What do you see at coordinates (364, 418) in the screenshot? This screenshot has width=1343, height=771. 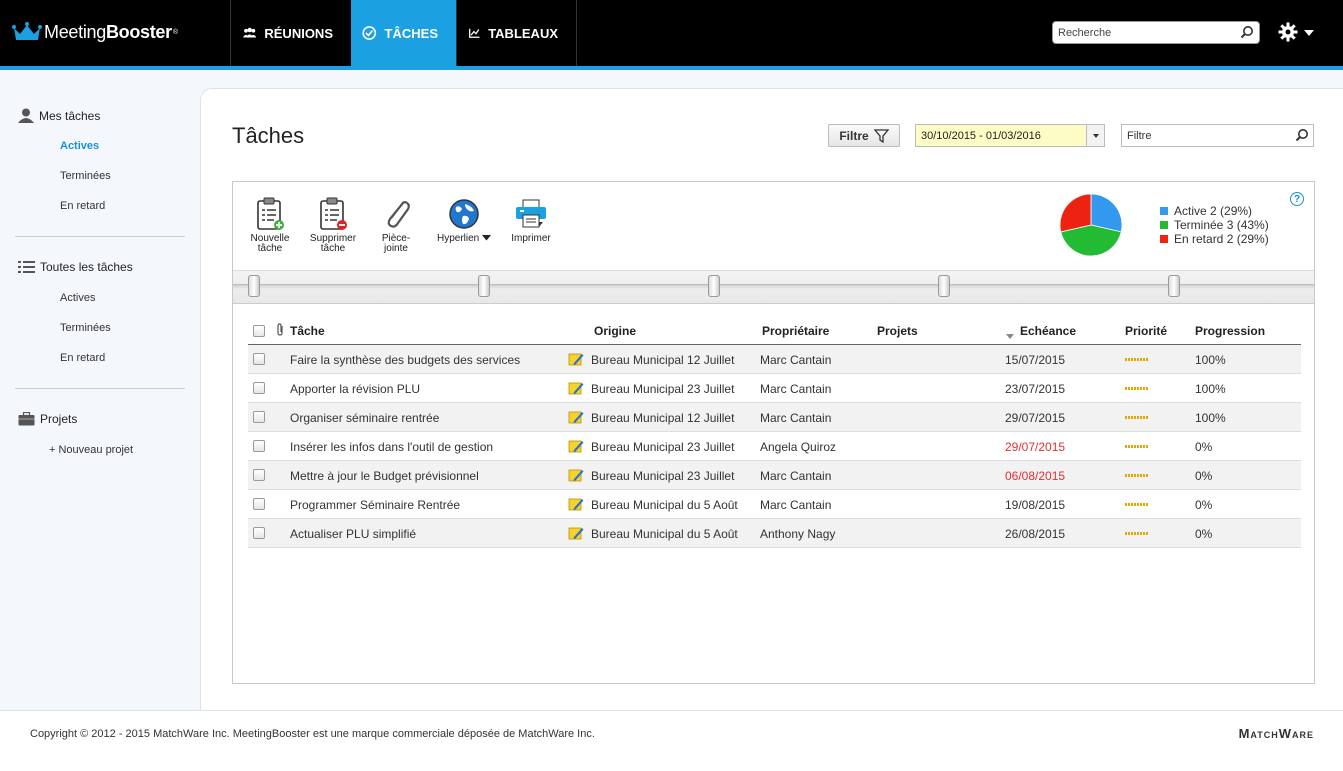 I see `task-title: Organiser séminaire rentrée` at bounding box center [364, 418].